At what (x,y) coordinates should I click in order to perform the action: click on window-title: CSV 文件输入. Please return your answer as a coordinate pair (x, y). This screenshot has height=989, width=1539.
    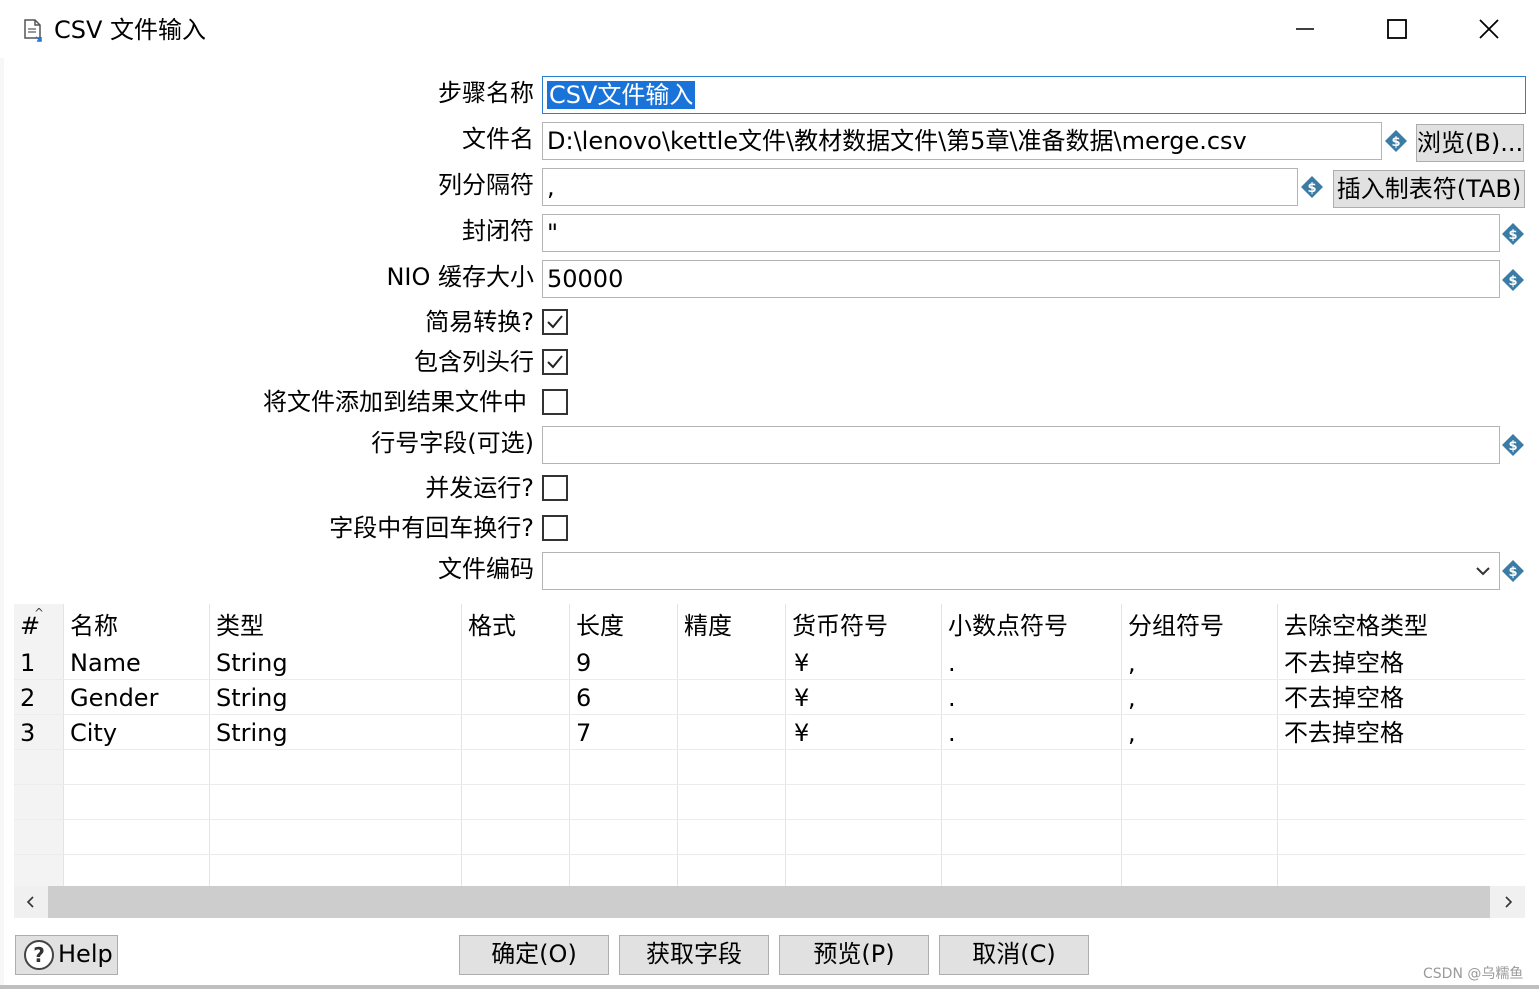
    Looking at the image, I should click on (130, 30).